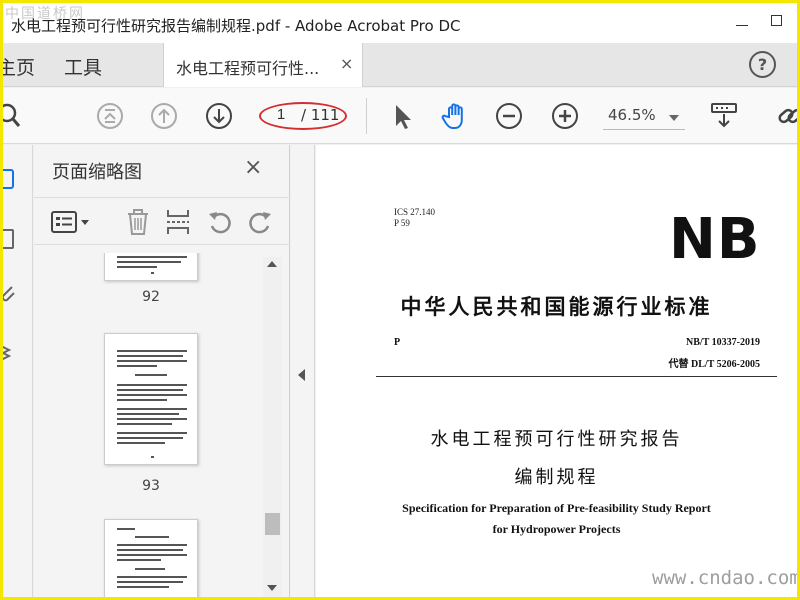  I want to click on document-tab: 水电工程预可行性... ×, so click(263, 65).